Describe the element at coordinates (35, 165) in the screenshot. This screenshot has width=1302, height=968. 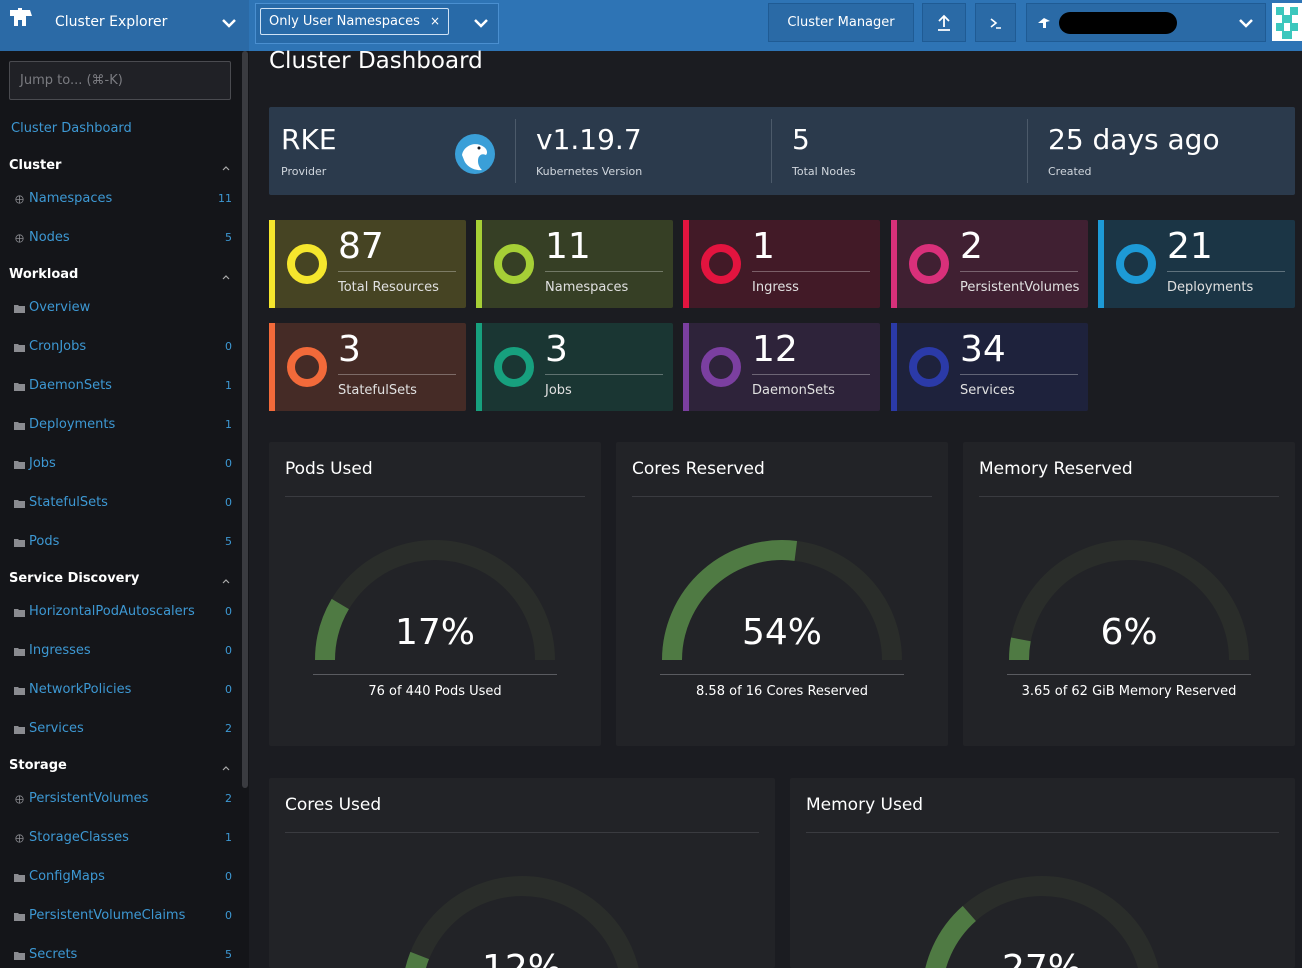
I see `group-cluster: Cluster` at that location.